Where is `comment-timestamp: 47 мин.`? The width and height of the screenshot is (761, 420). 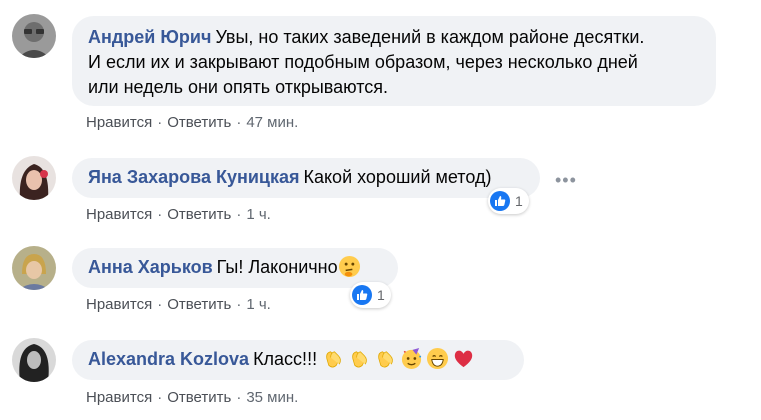 comment-timestamp: 47 мин. is located at coordinates (272, 122).